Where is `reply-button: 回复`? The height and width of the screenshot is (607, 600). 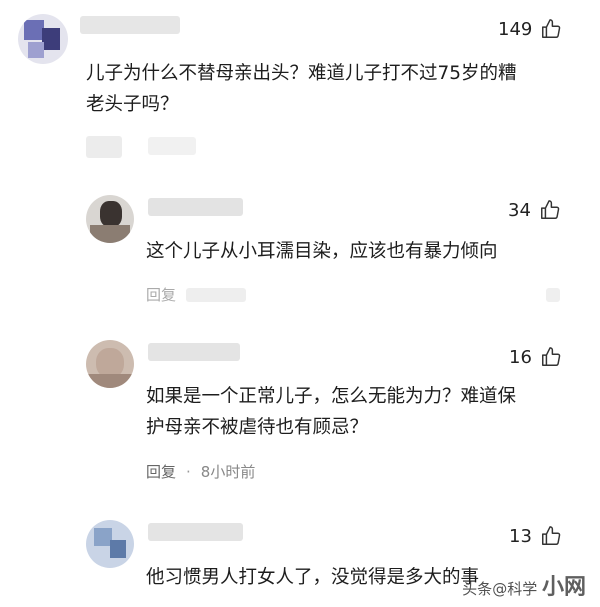 reply-button: 回复 is located at coordinates (161, 471).